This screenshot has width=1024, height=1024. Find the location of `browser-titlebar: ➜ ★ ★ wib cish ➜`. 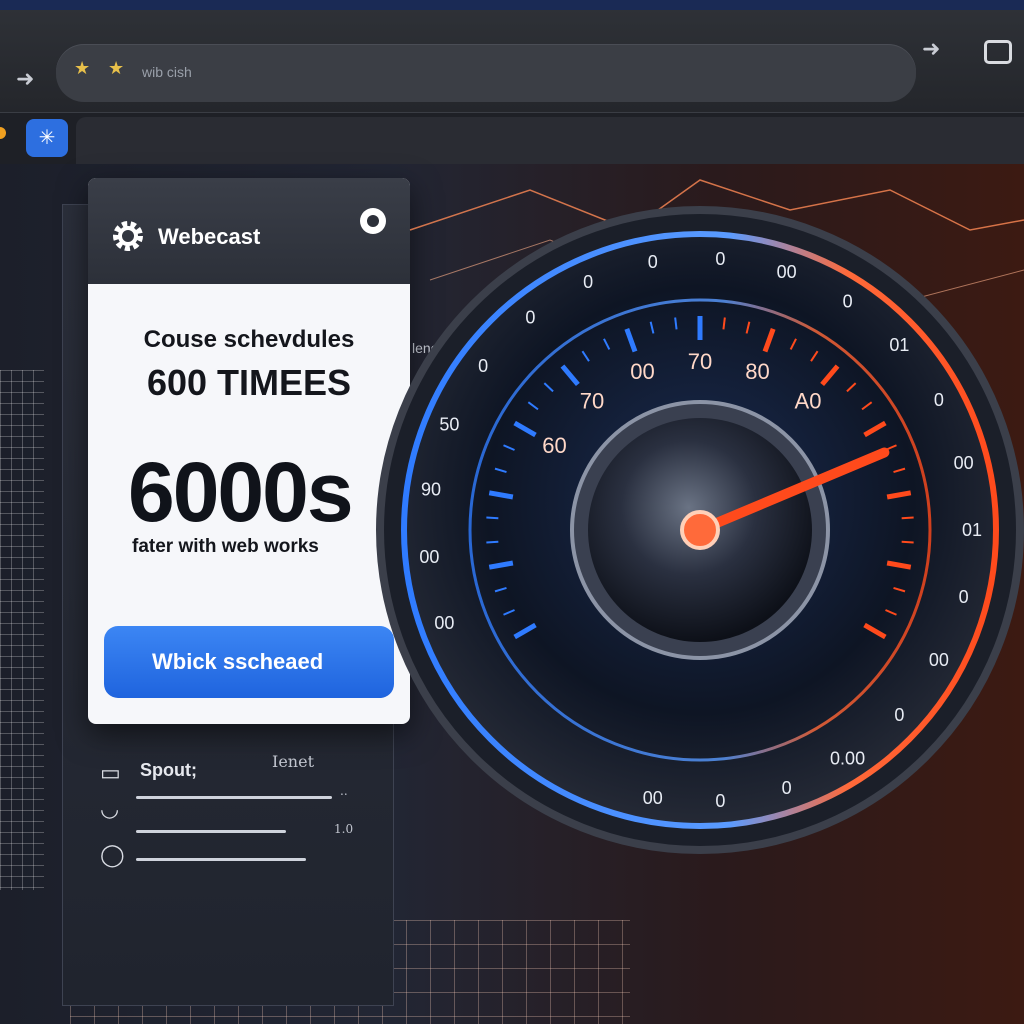

browser-titlebar: ➜ ★ ★ wib cish ➜ is located at coordinates (512, 56).